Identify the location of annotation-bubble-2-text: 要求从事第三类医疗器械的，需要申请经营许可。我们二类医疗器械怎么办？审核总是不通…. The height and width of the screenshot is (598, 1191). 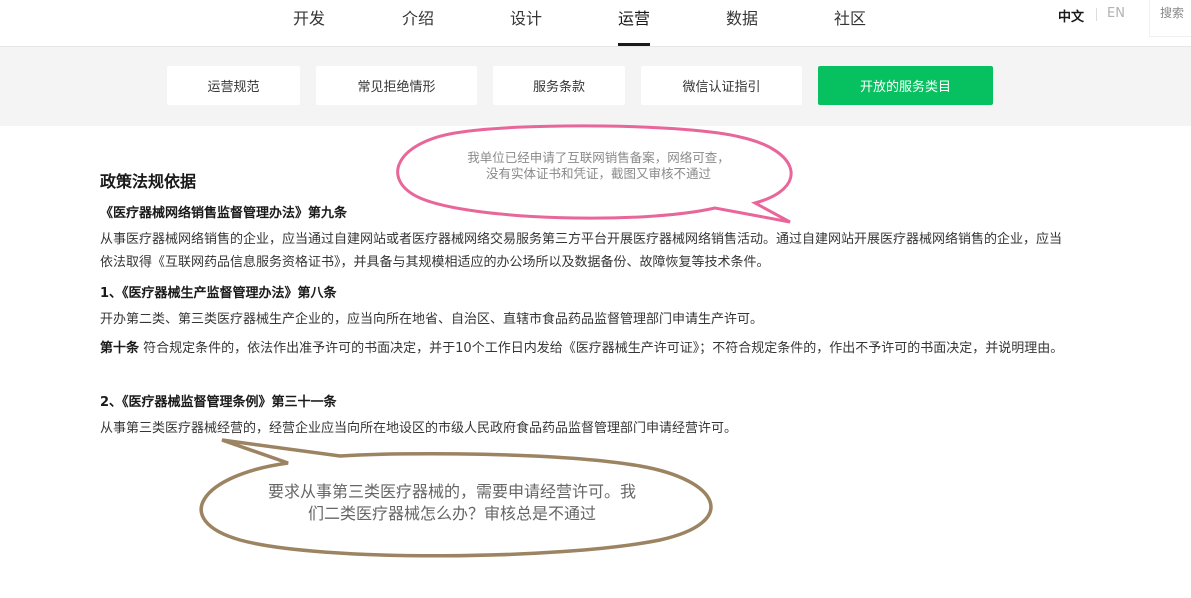
(451, 502).